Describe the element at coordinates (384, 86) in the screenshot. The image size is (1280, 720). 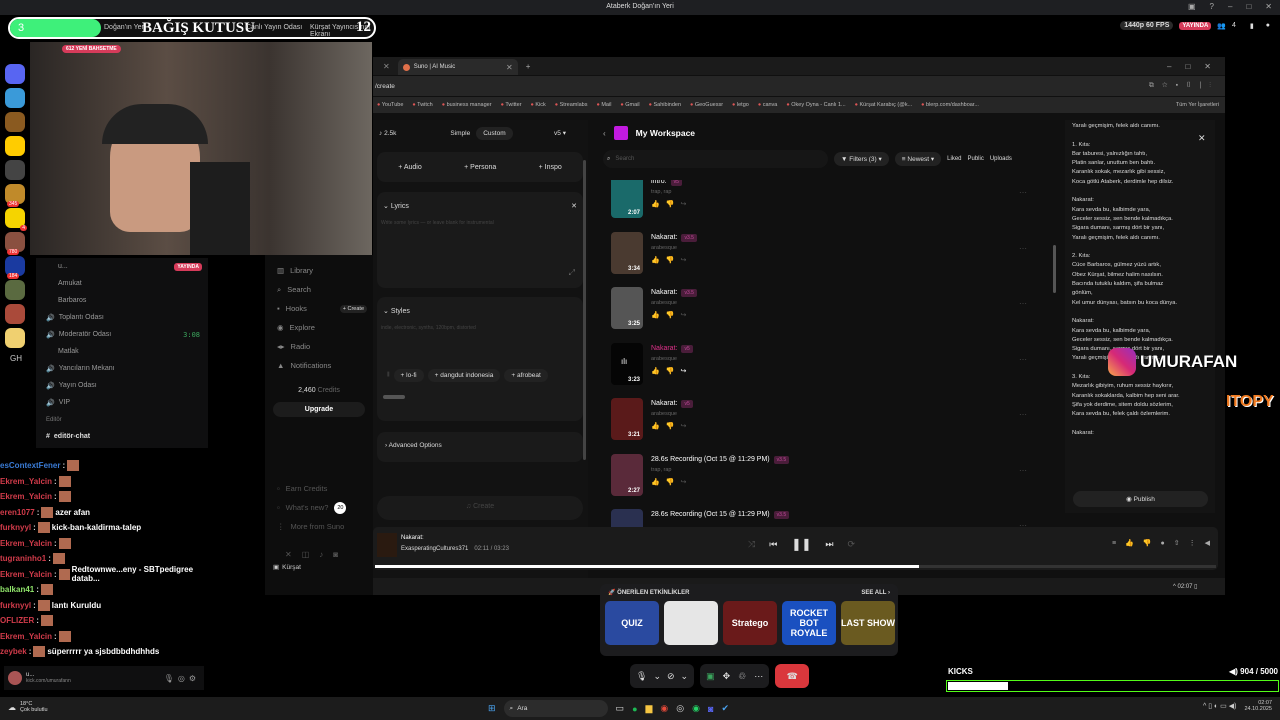
I see `url-input: /create` at that location.